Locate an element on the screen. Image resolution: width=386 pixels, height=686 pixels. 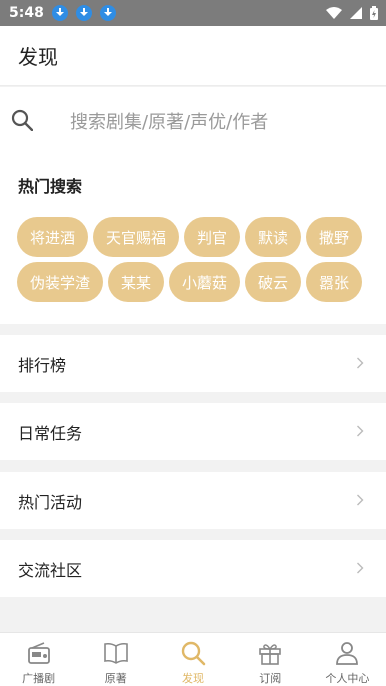
hot-search-title: 热门搜索 is located at coordinates (50, 186).